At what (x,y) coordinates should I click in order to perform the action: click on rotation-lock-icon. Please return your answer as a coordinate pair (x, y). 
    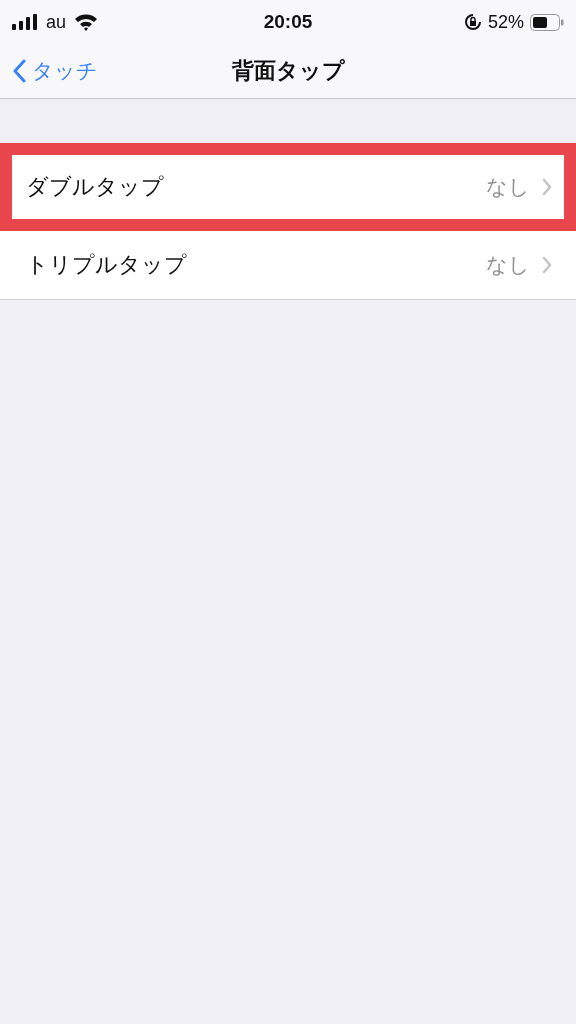
    Looking at the image, I should click on (473, 22).